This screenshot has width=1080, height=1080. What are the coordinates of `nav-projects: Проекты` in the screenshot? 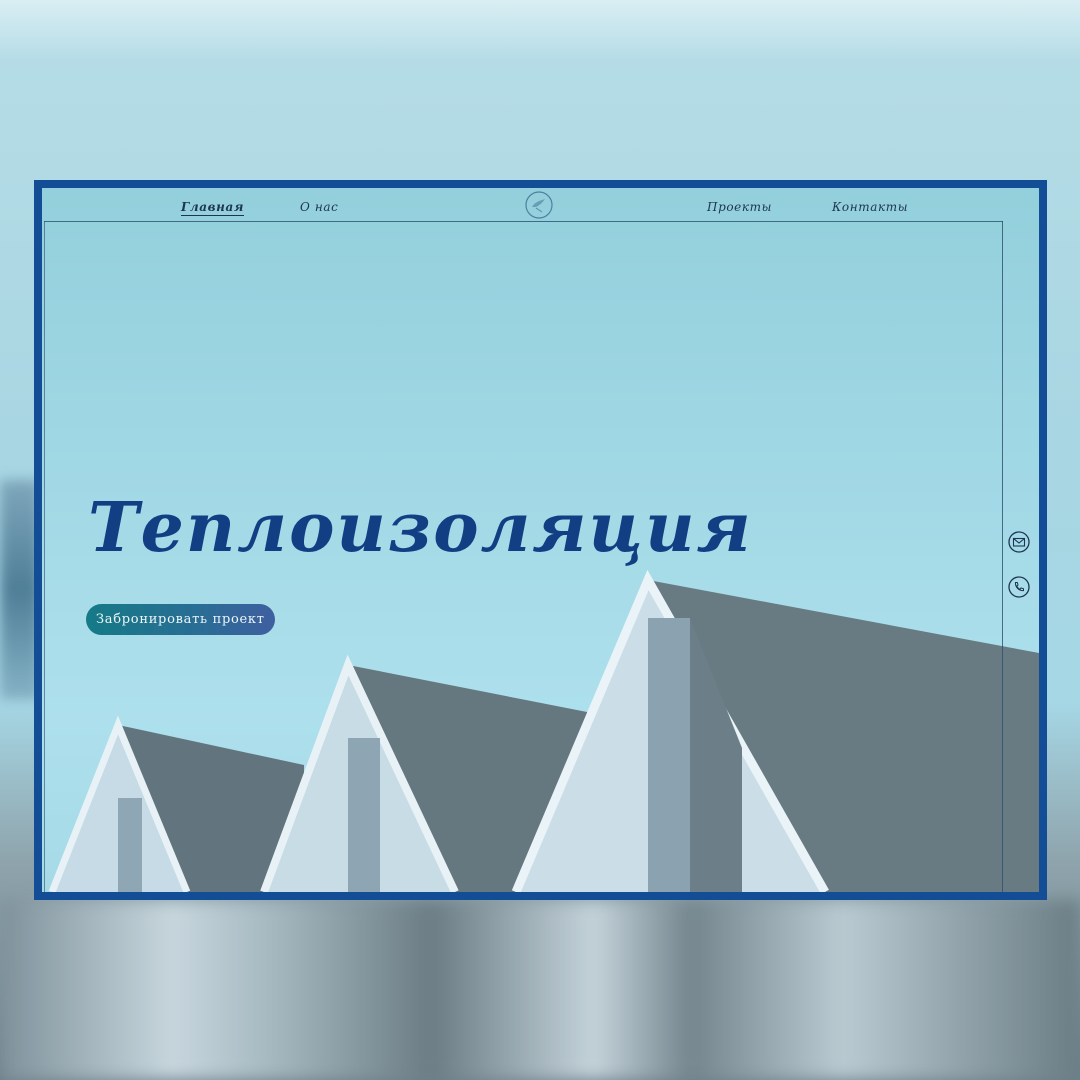 It's located at (739, 207).